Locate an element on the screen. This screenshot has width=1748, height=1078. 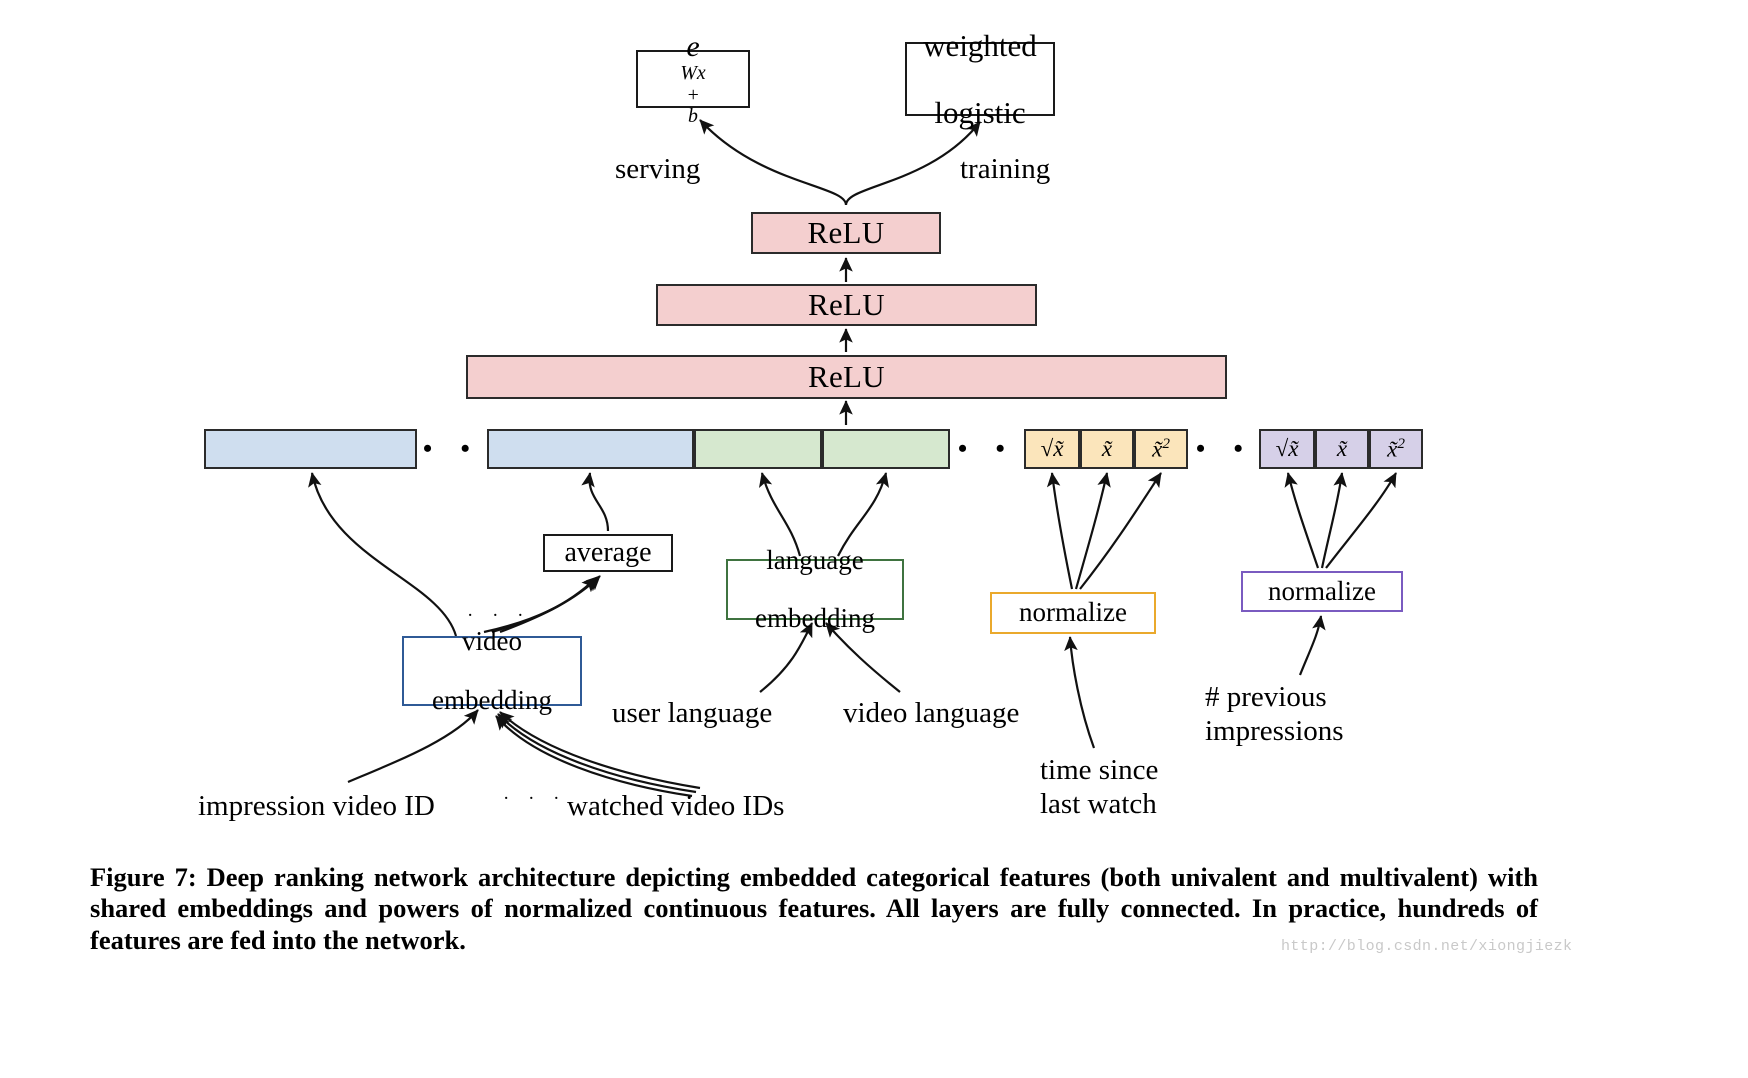
video-embedding-line1: video is located at coordinates (491, 641).